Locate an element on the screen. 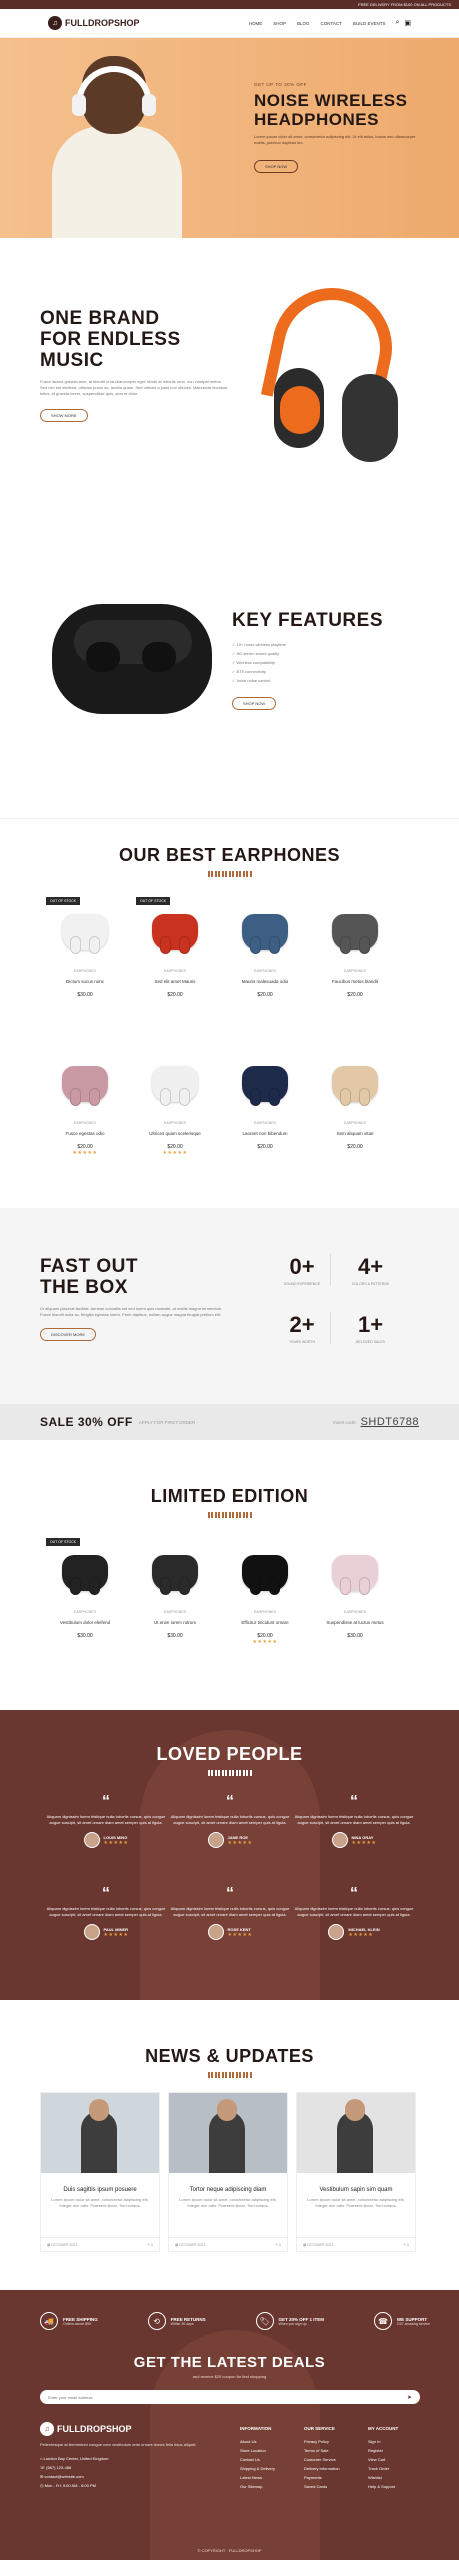 This screenshot has height=2560, width=459. testimonial-name: LOUIS MING is located at coordinates (115, 1837).